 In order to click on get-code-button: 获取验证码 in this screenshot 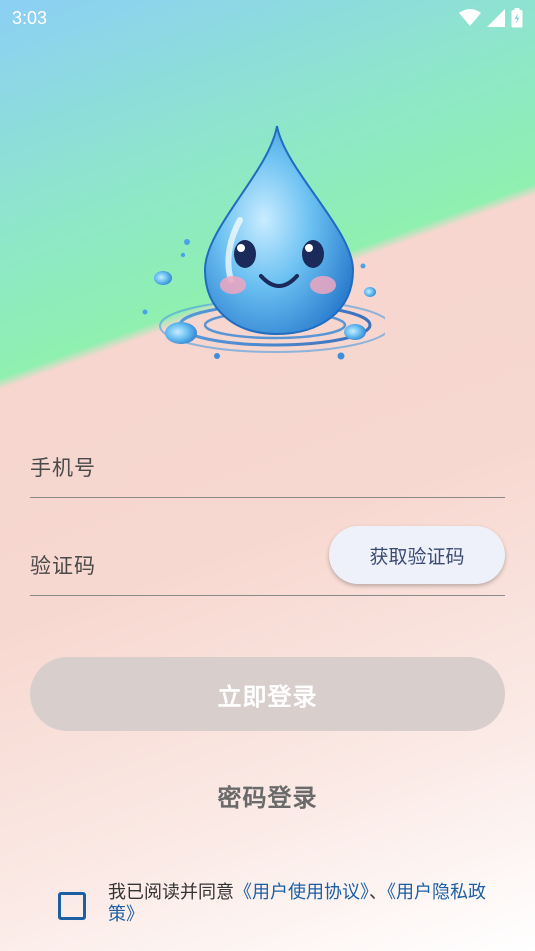, I will do `click(417, 555)`.